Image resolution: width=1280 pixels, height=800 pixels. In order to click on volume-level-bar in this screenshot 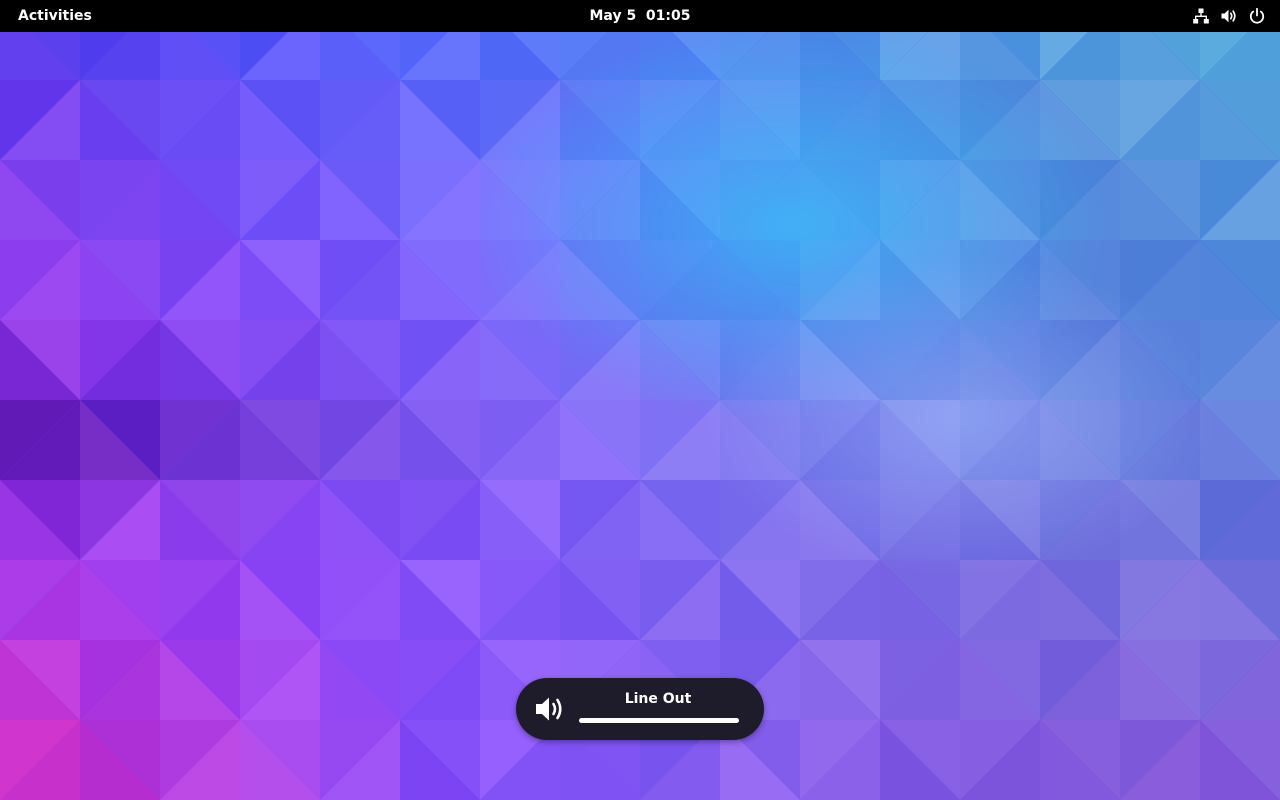, I will do `click(659, 720)`.